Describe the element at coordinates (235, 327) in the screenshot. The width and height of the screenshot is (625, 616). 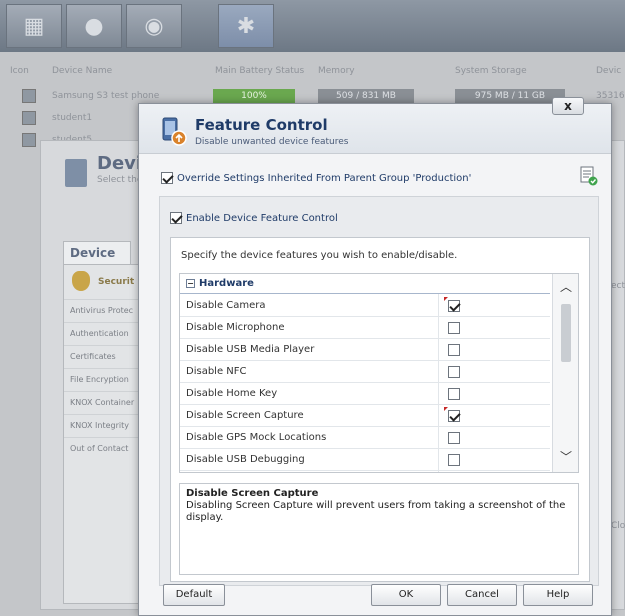
I see `feature-label: Disable Microphone` at that location.